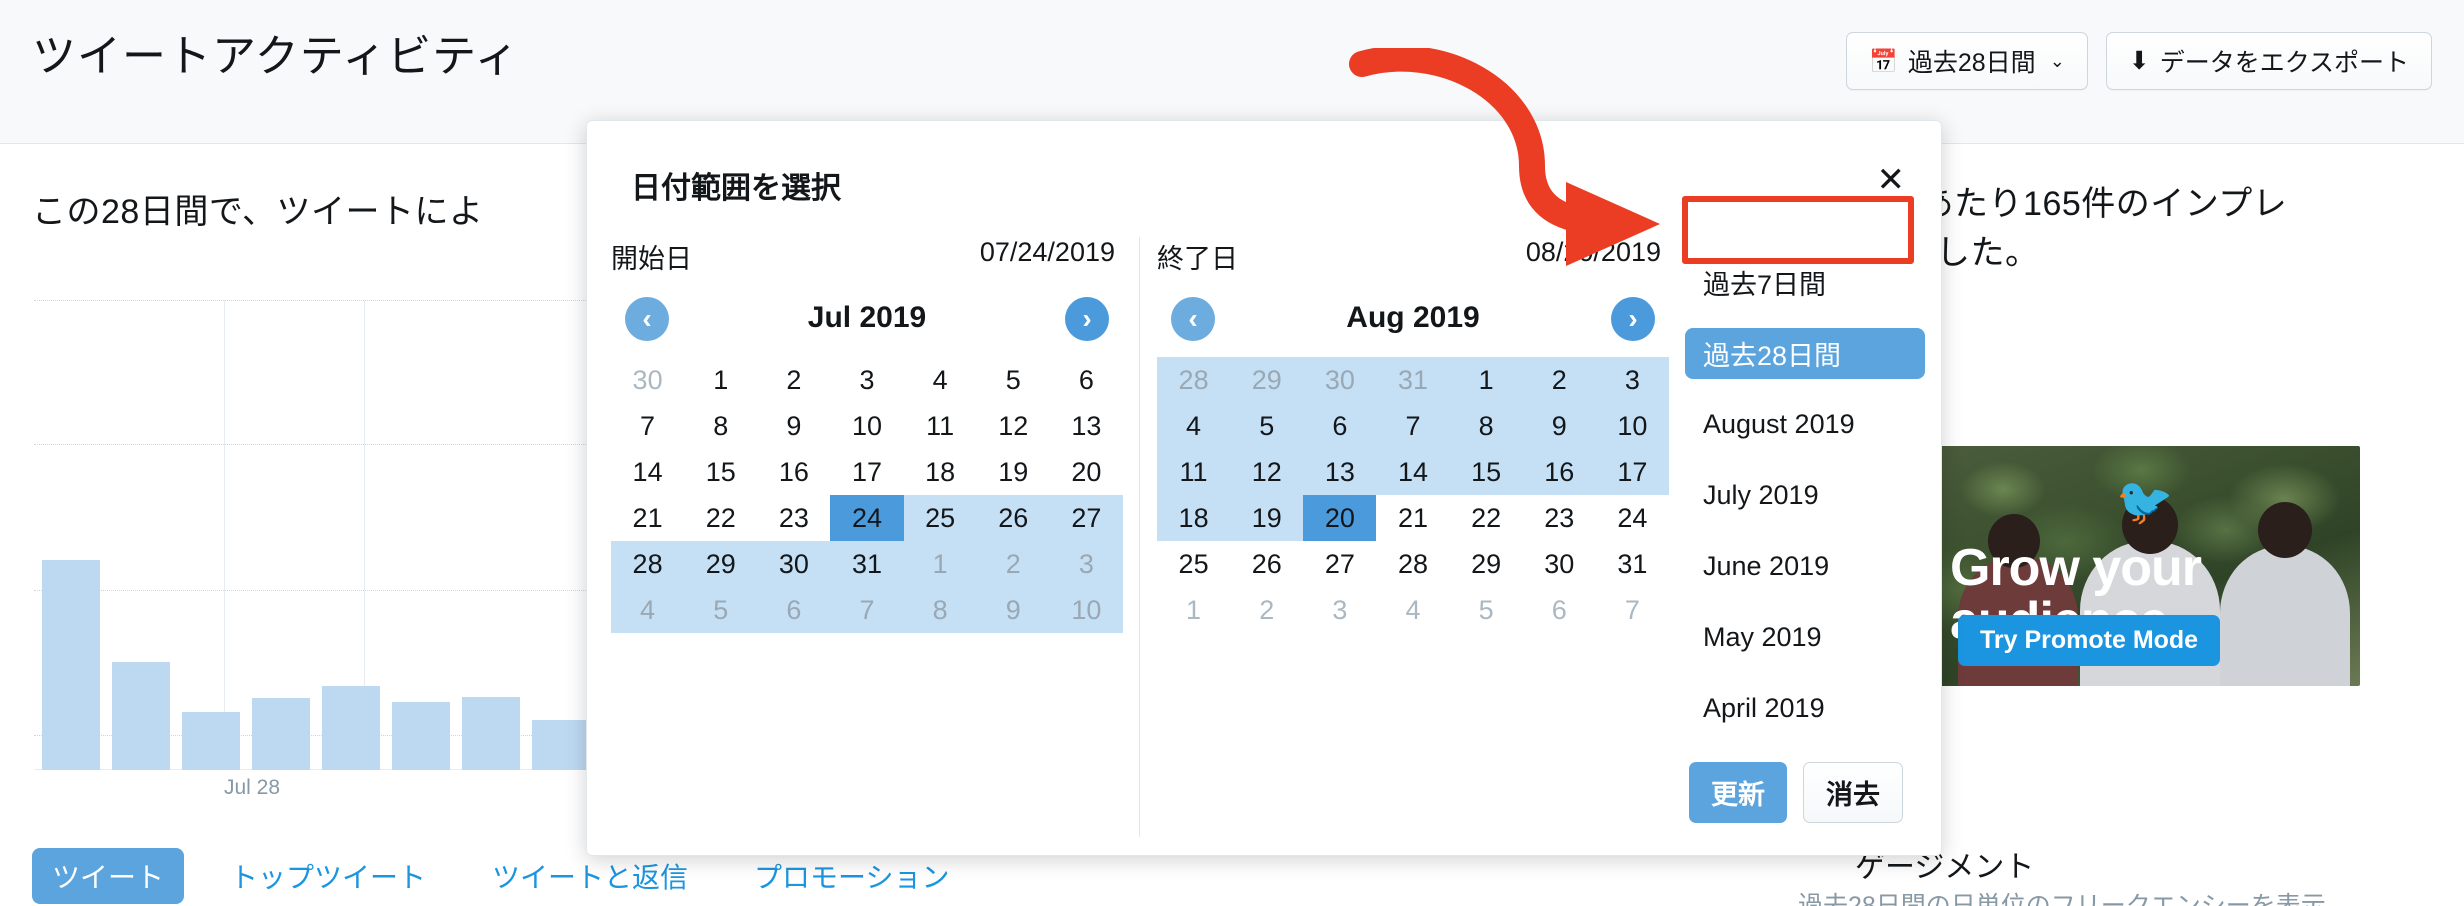  What do you see at coordinates (720, 518) in the screenshot?
I see `calendar-day: 22` at bounding box center [720, 518].